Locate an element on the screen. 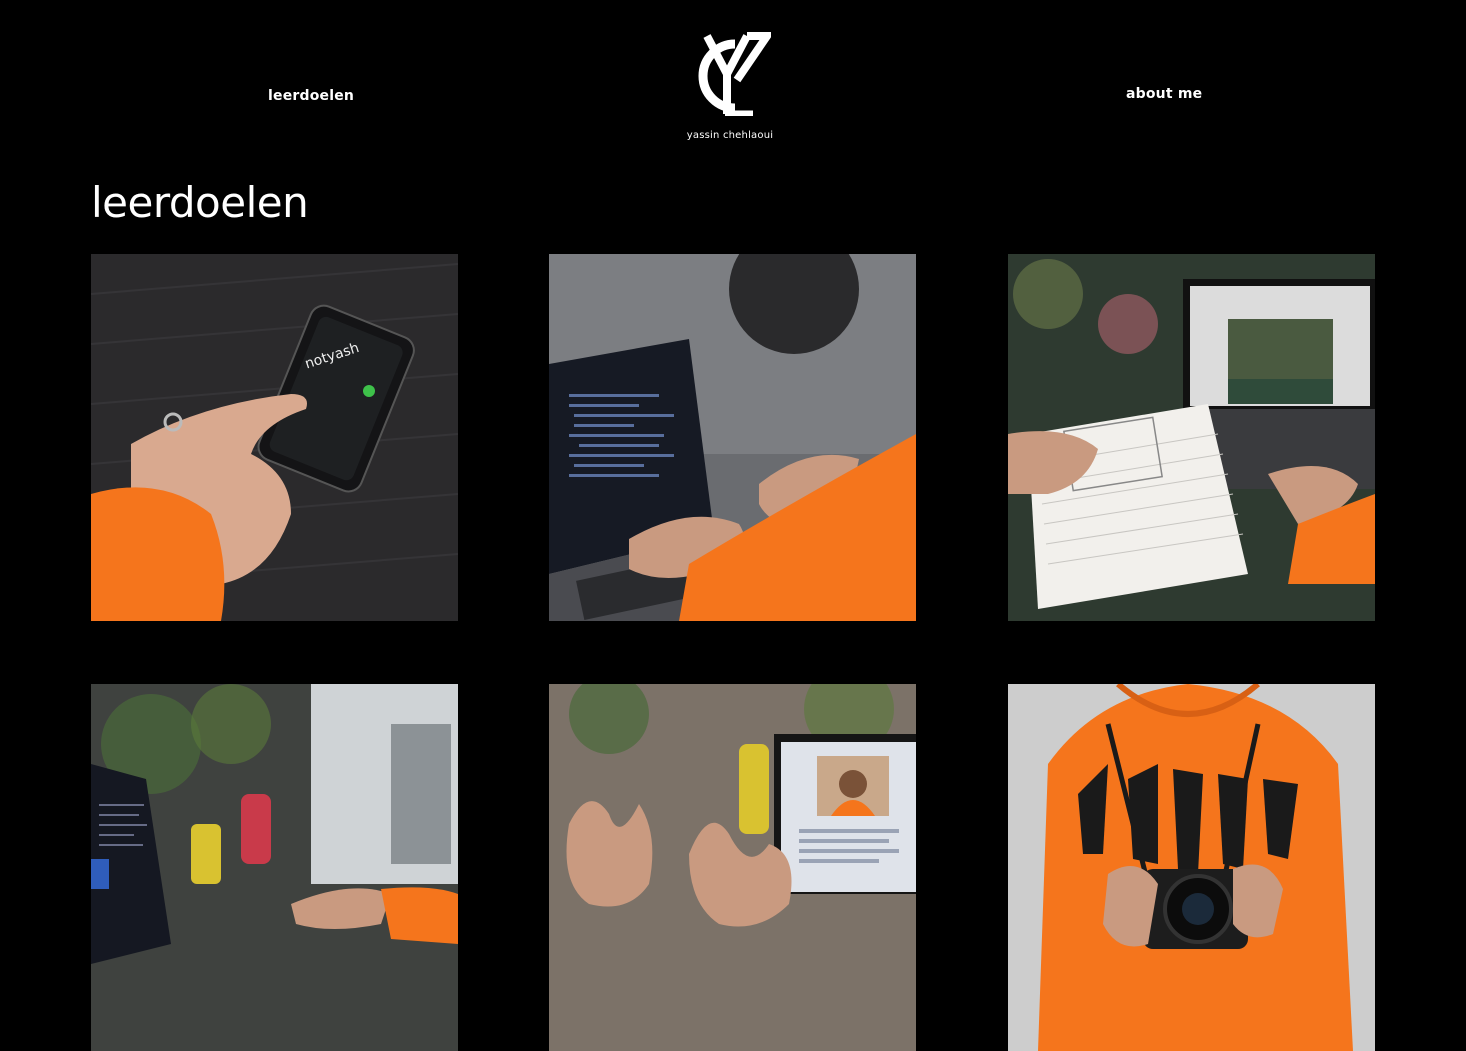 The height and width of the screenshot is (1051, 1466). photo-sketch-wireframe is located at coordinates (1191, 437).